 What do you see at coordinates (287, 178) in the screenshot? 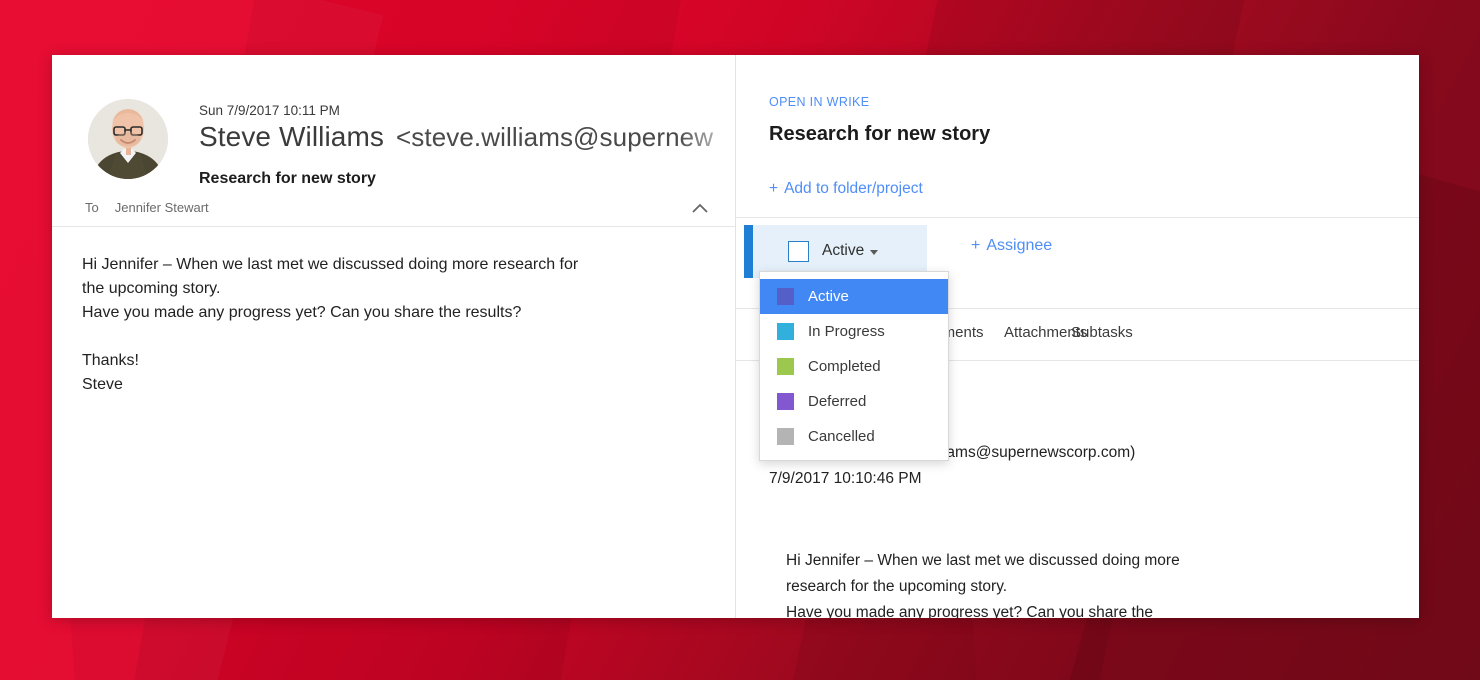
I see `email-subject: Research for new story` at bounding box center [287, 178].